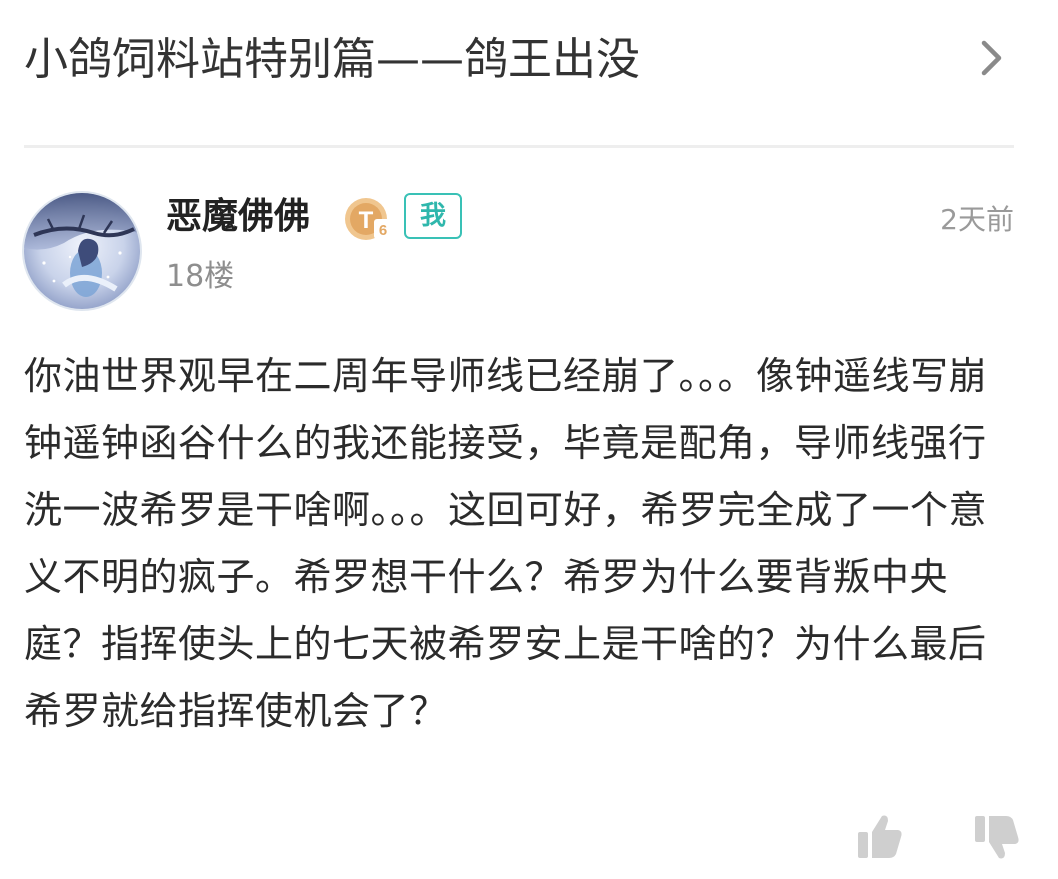 Image resolution: width=1058 pixels, height=879 pixels. What do you see at coordinates (997, 837) in the screenshot?
I see `thumbs-down-icon` at bounding box center [997, 837].